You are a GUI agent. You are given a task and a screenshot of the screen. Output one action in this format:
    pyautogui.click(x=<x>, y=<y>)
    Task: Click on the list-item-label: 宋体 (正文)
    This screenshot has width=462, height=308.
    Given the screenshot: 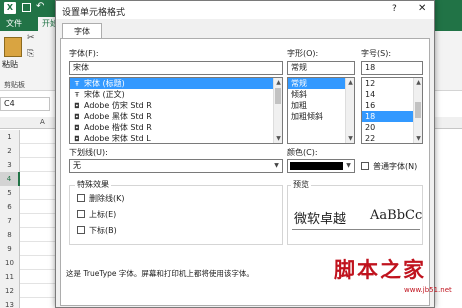 What is the action you would take?
    pyautogui.click(x=104, y=94)
    